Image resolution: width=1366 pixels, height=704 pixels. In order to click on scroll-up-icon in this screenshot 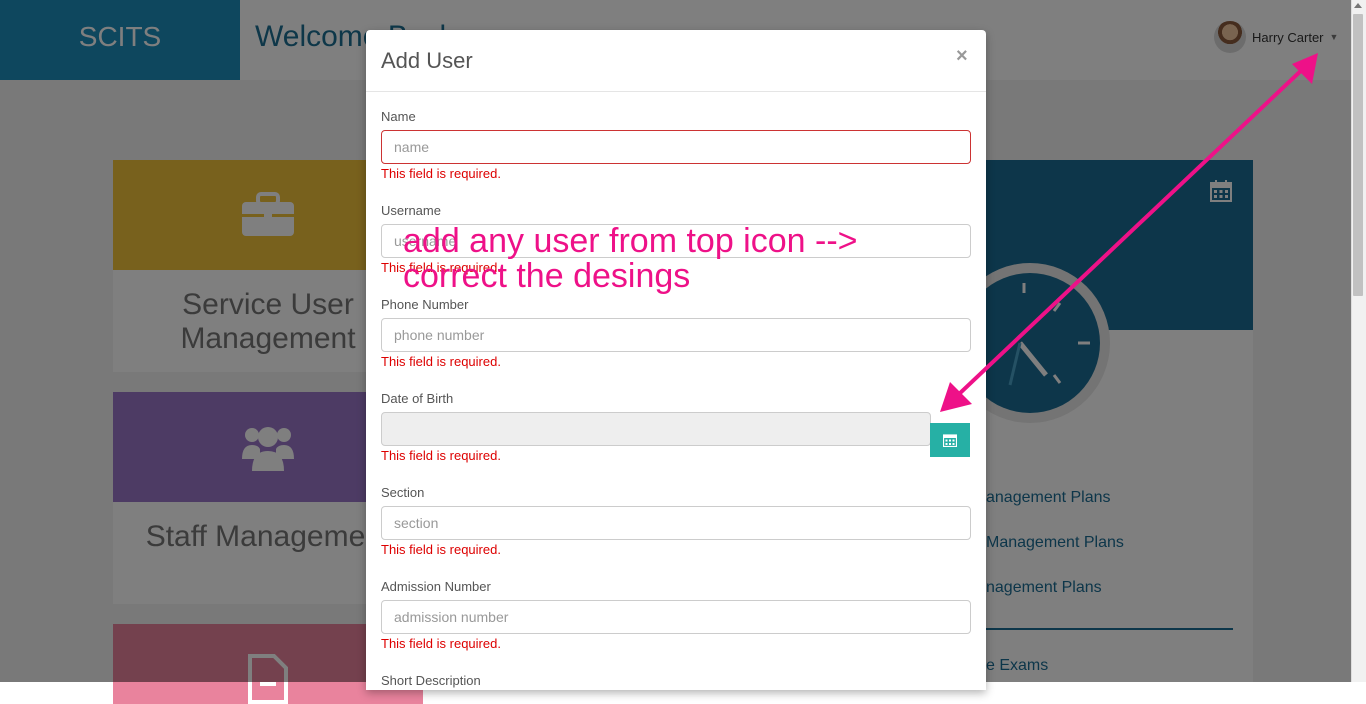, I will do `click(1358, 5)`.